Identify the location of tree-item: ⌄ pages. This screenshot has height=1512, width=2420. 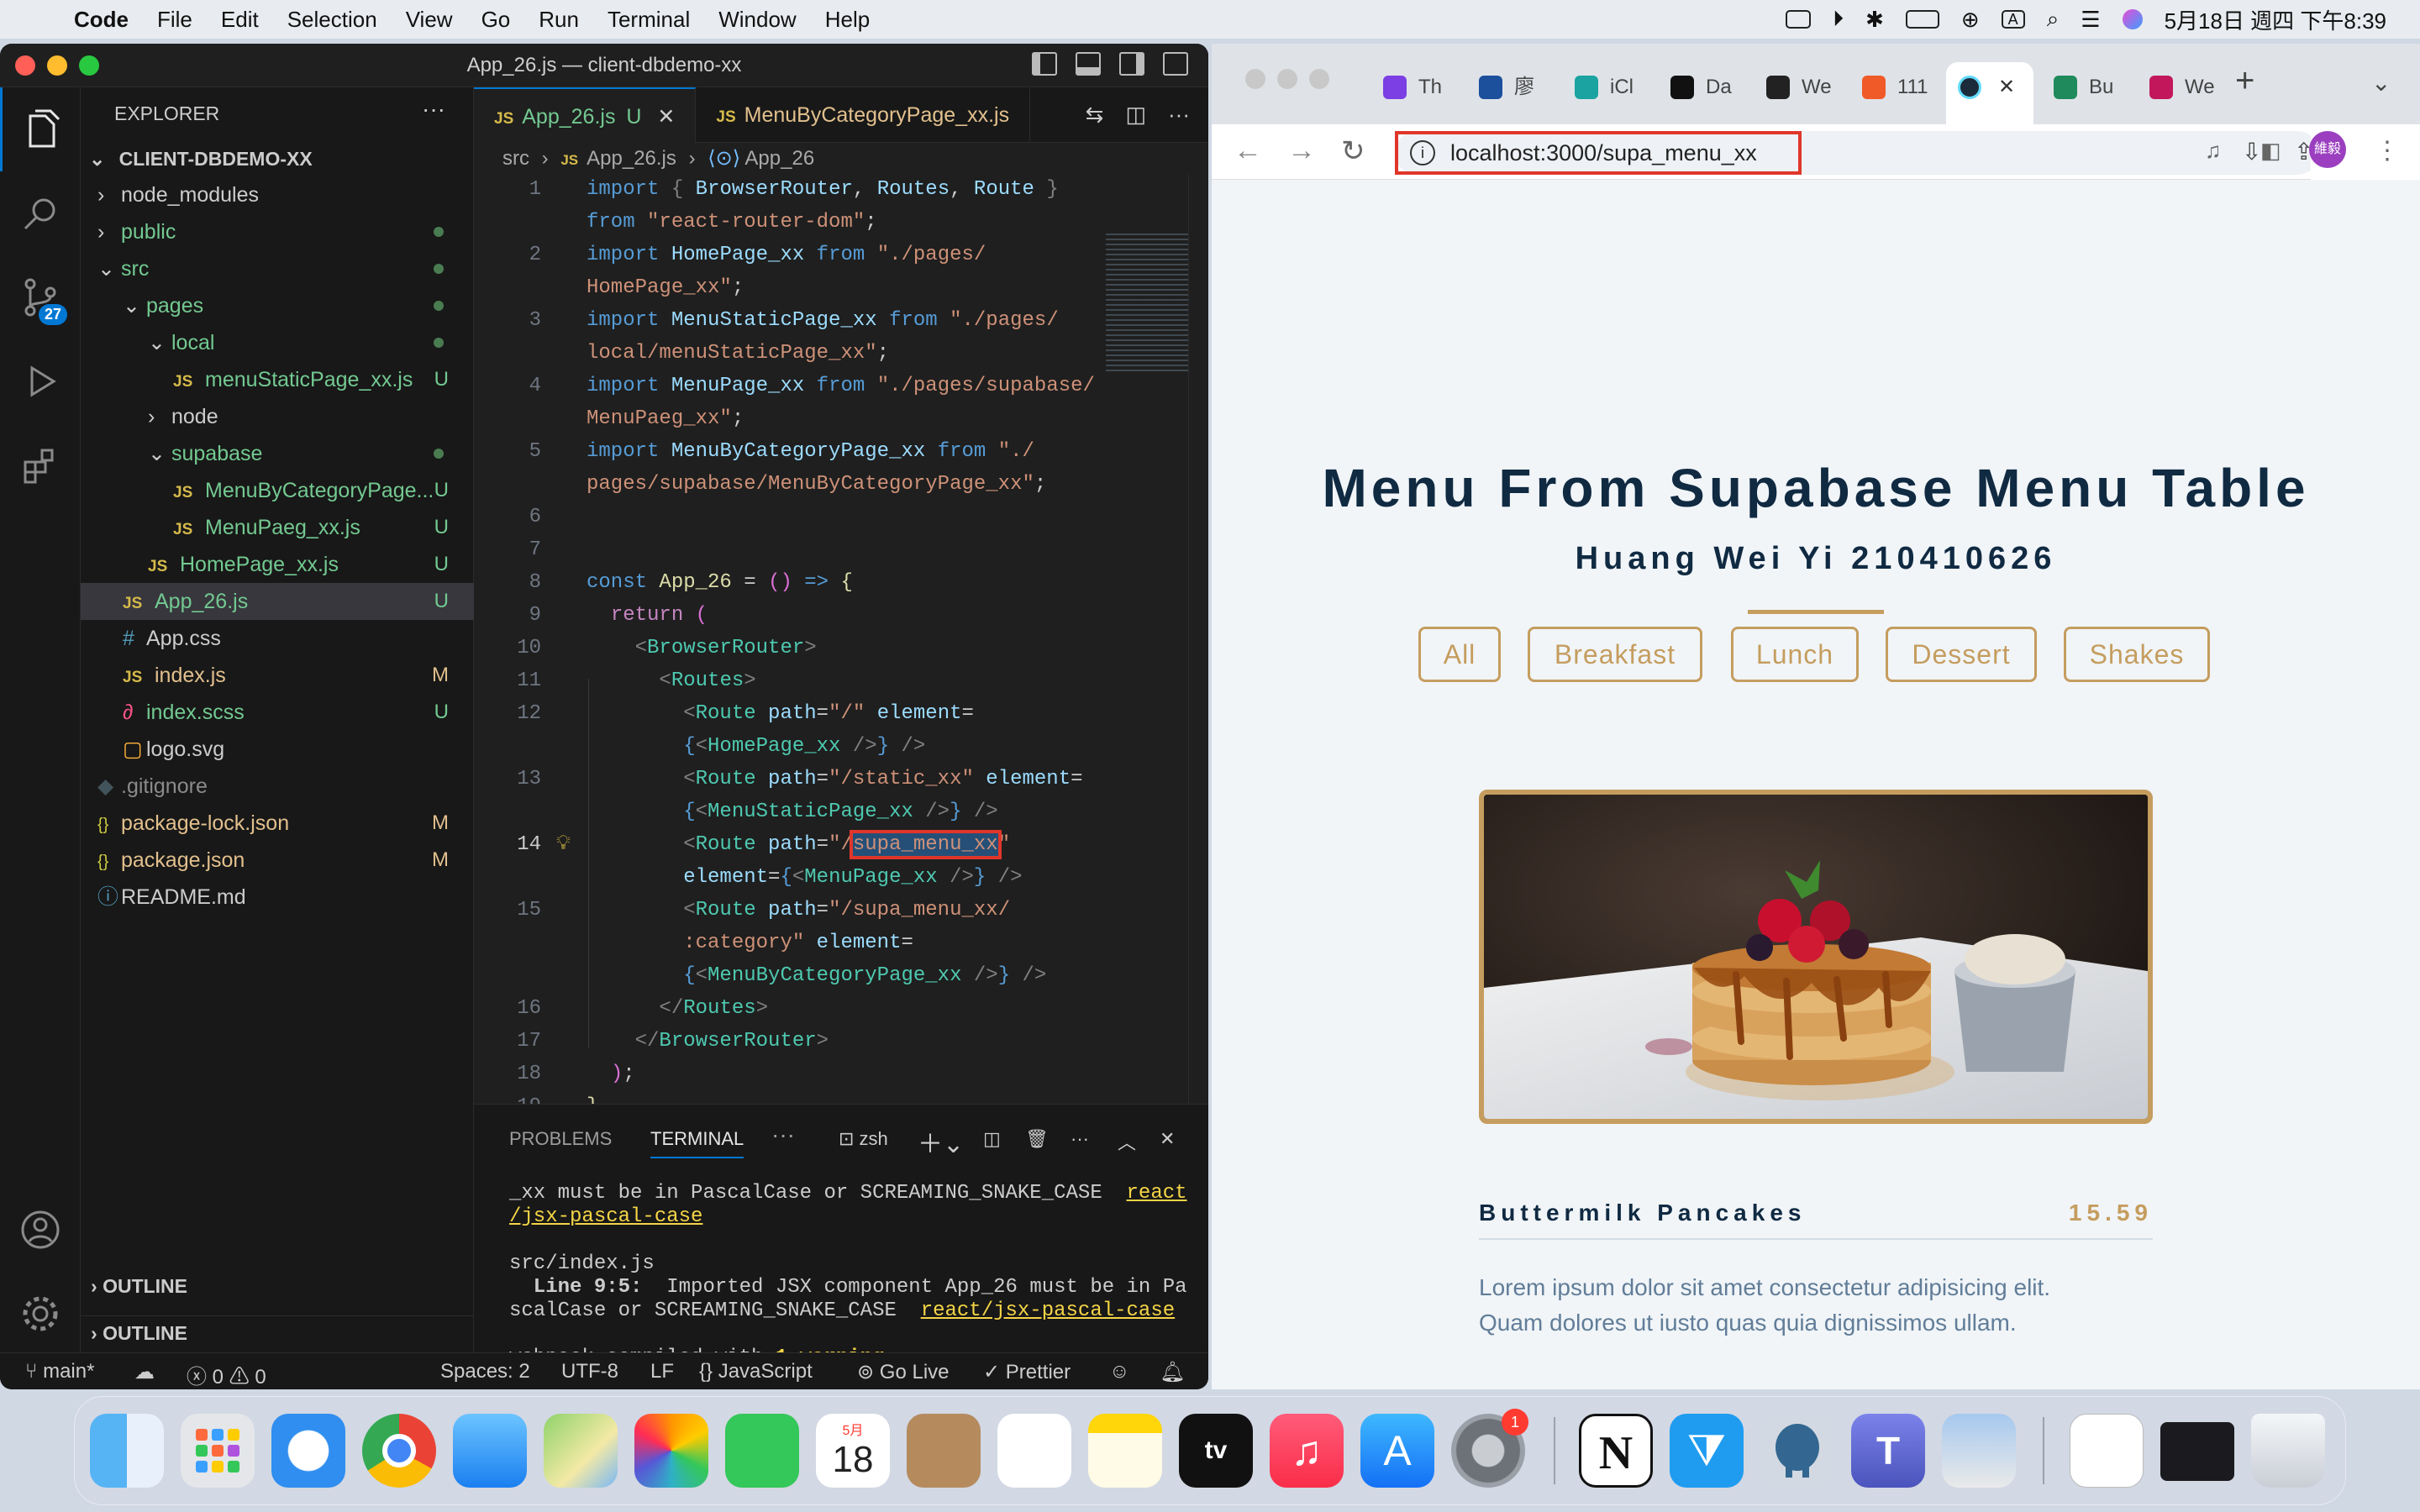
(277, 305).